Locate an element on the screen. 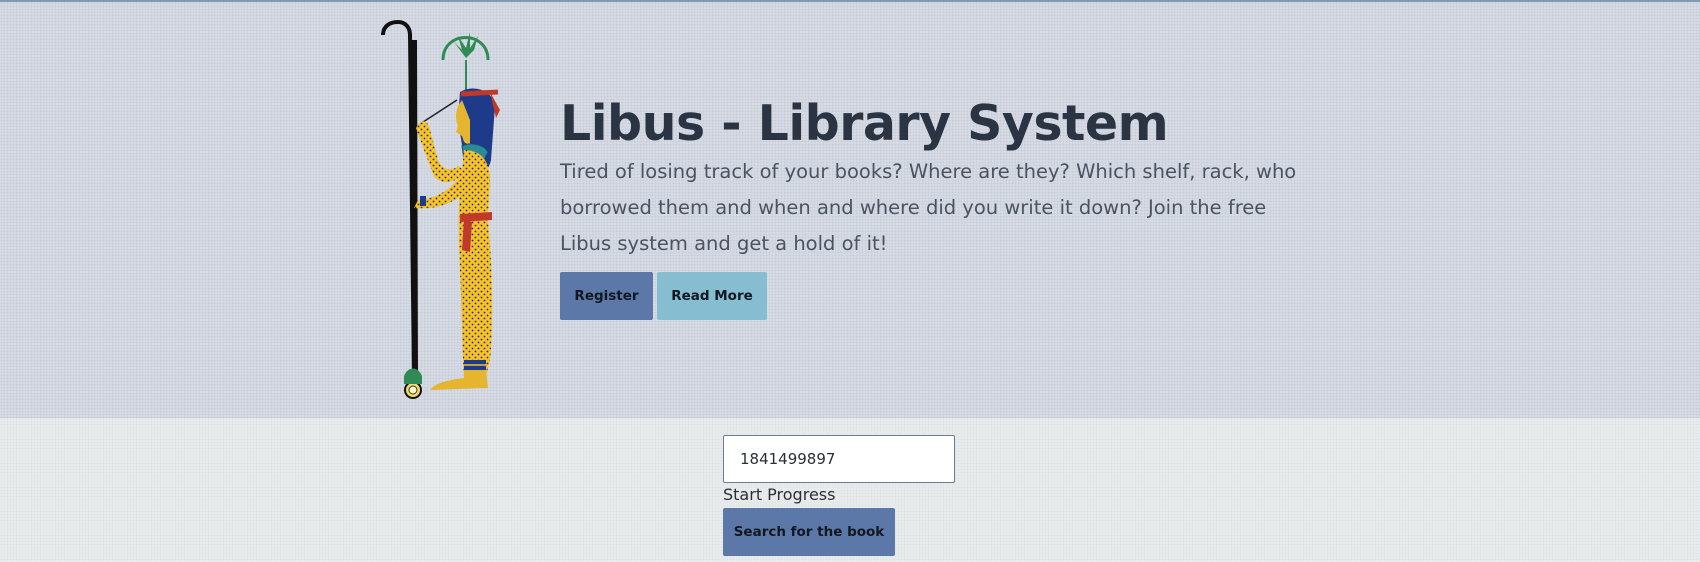  register-button: Register is located at coordinates (606, 296).